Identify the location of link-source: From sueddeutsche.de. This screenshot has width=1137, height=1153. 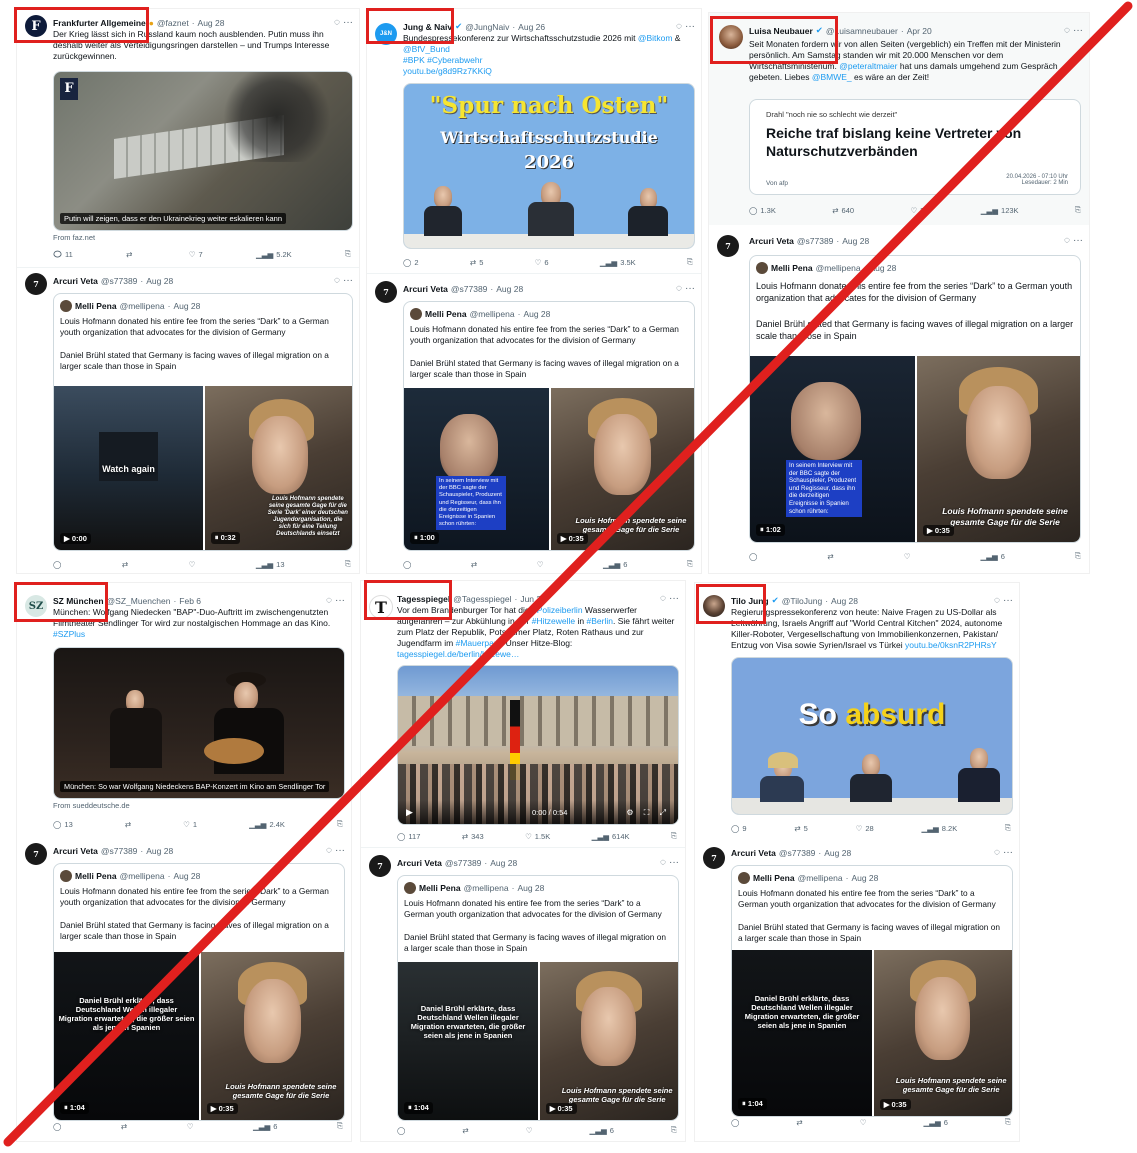
(91, 805).